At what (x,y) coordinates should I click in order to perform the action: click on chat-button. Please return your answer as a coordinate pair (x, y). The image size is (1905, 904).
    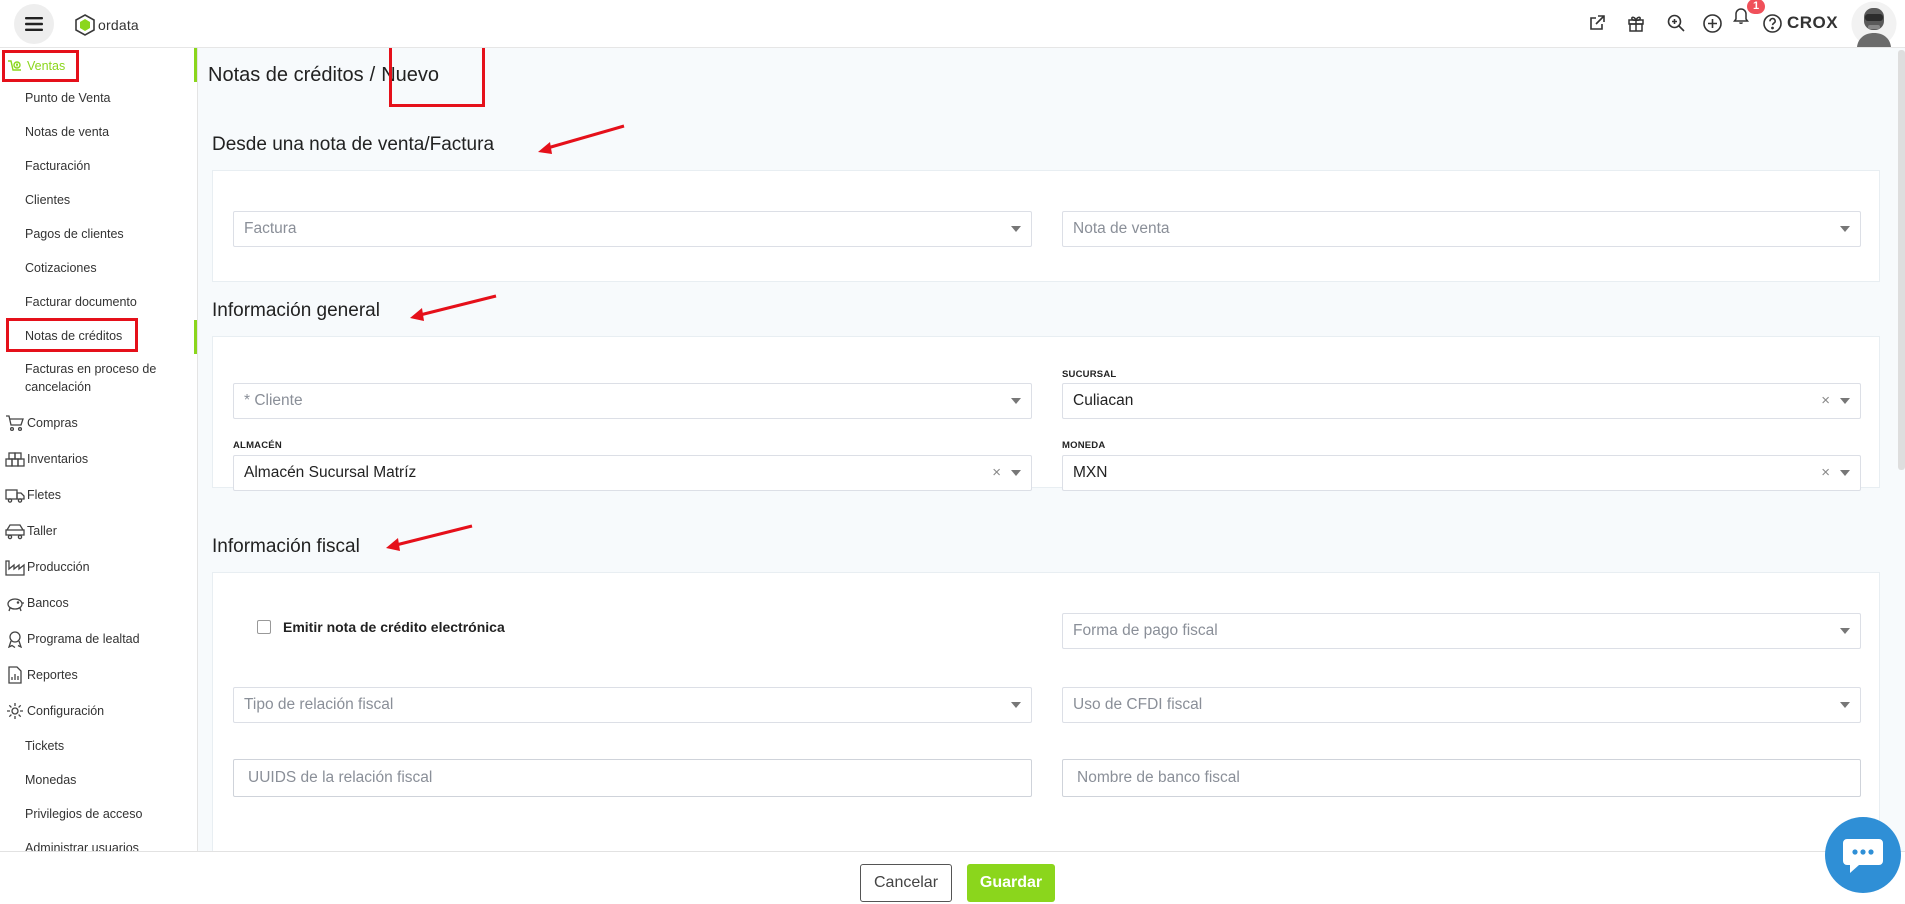
    Looking at the image, I should click on (1863, 855).